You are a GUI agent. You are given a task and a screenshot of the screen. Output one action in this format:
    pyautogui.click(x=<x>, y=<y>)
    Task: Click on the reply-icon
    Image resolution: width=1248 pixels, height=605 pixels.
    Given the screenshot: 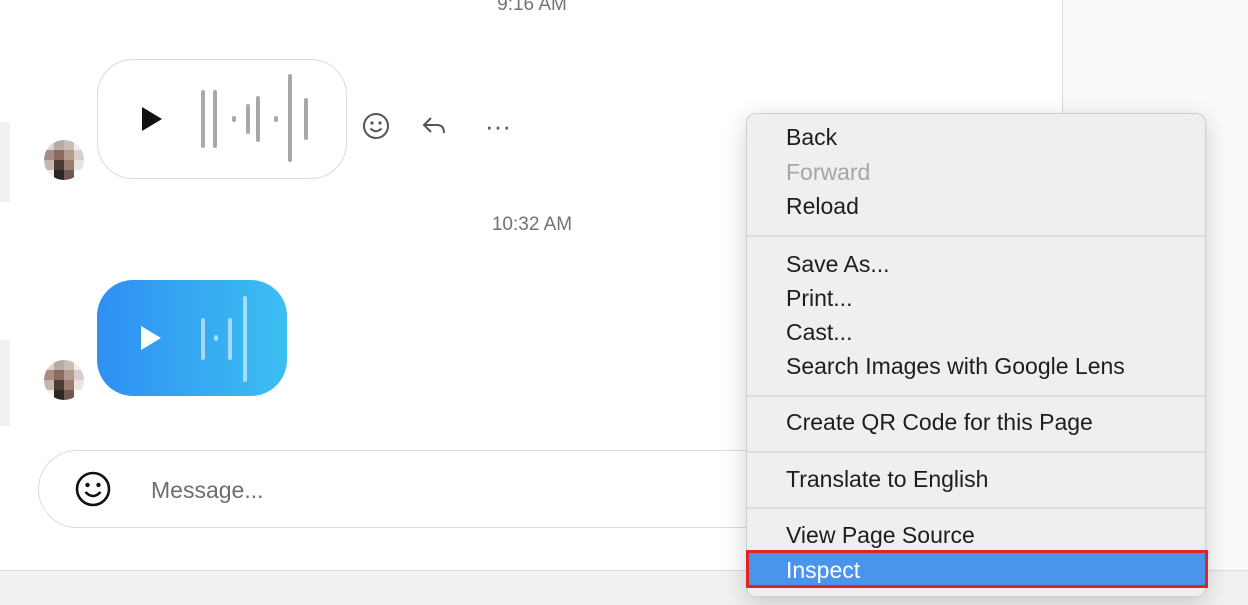 What is the action you would take?
    pyautogui.click(x=434, y=126)
    